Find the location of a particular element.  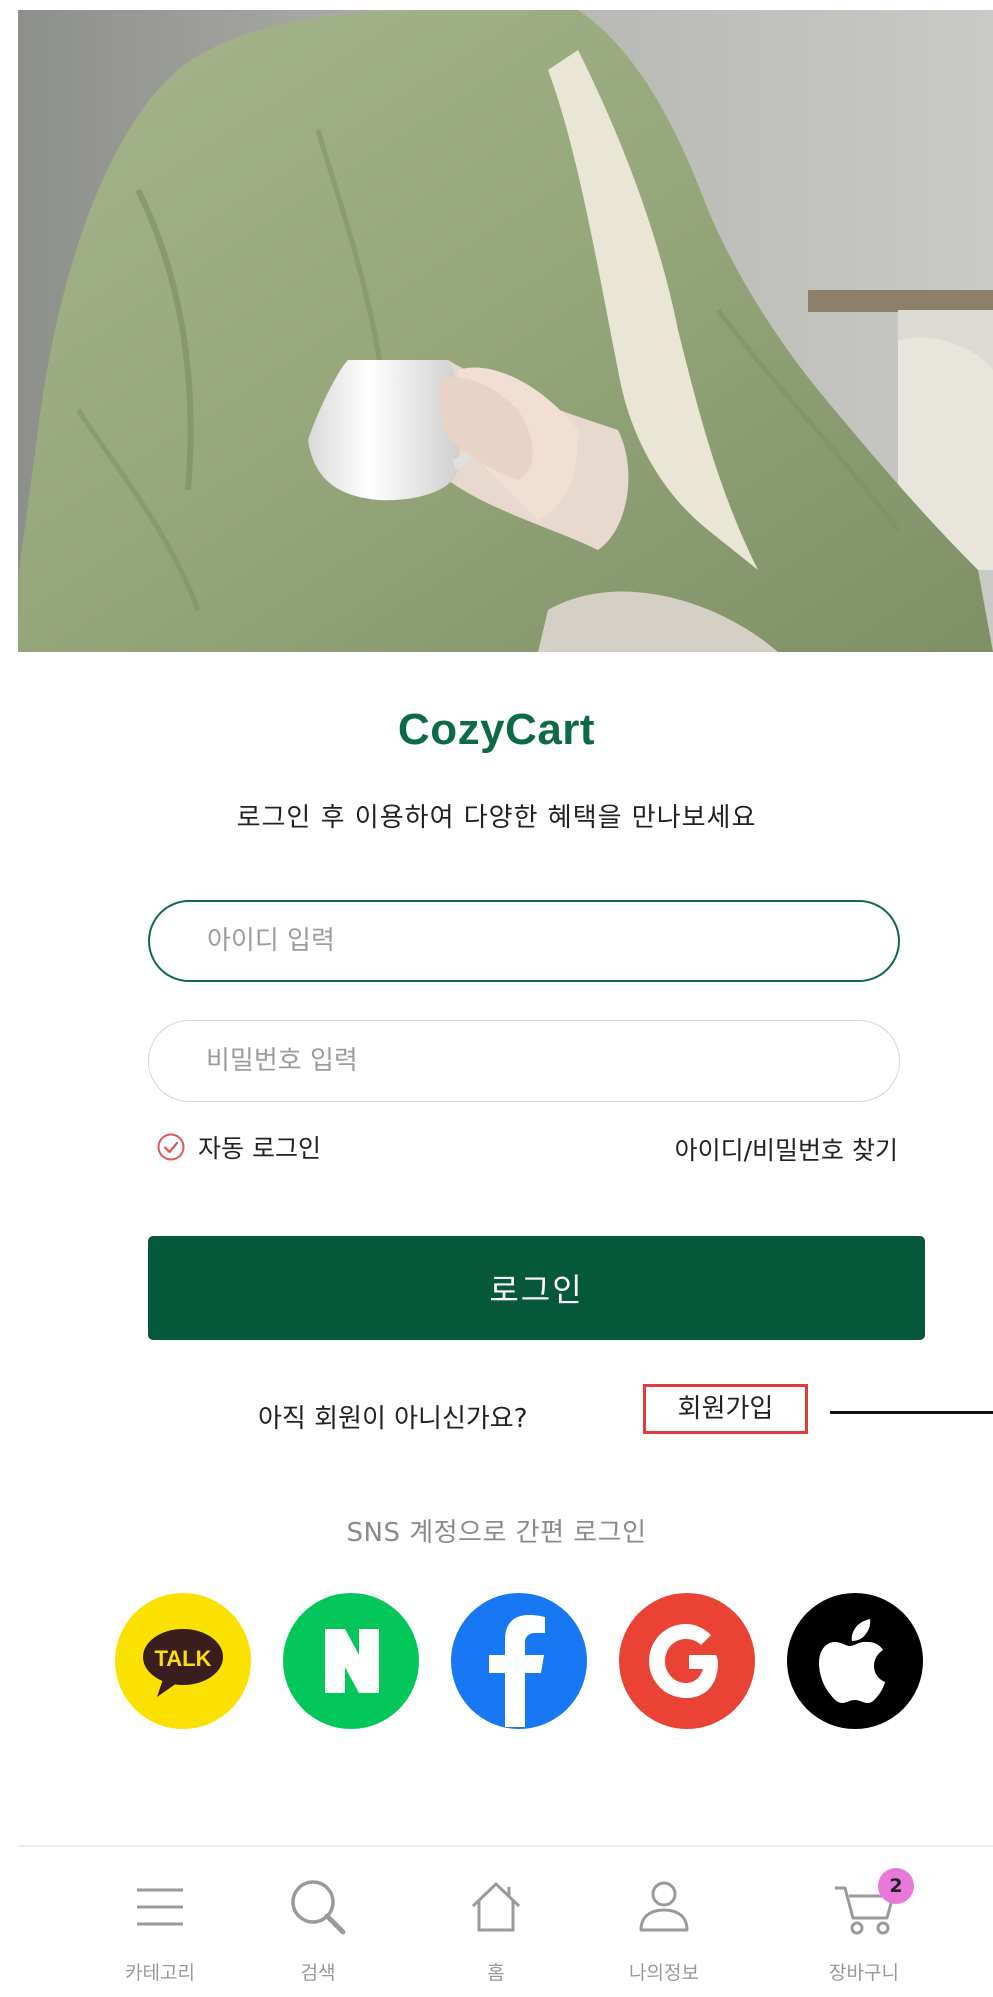

tab-my-info: 나의정보 is located at coordinates (664, 1922).